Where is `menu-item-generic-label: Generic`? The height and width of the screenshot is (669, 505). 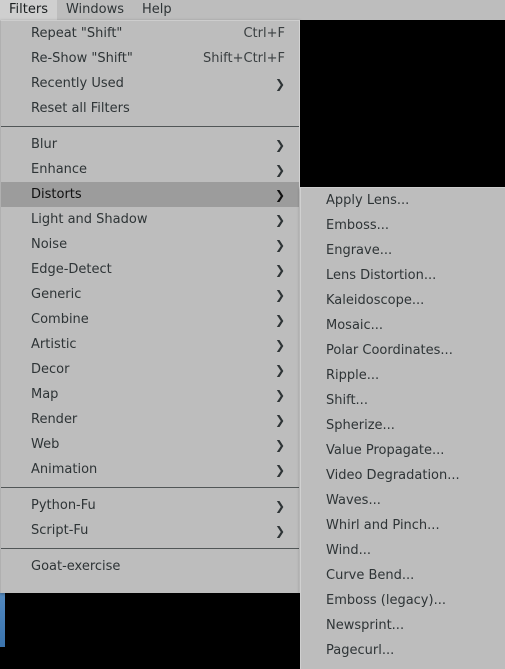
menu-item-generic-label: Generic is located at coordinates (56, 294).